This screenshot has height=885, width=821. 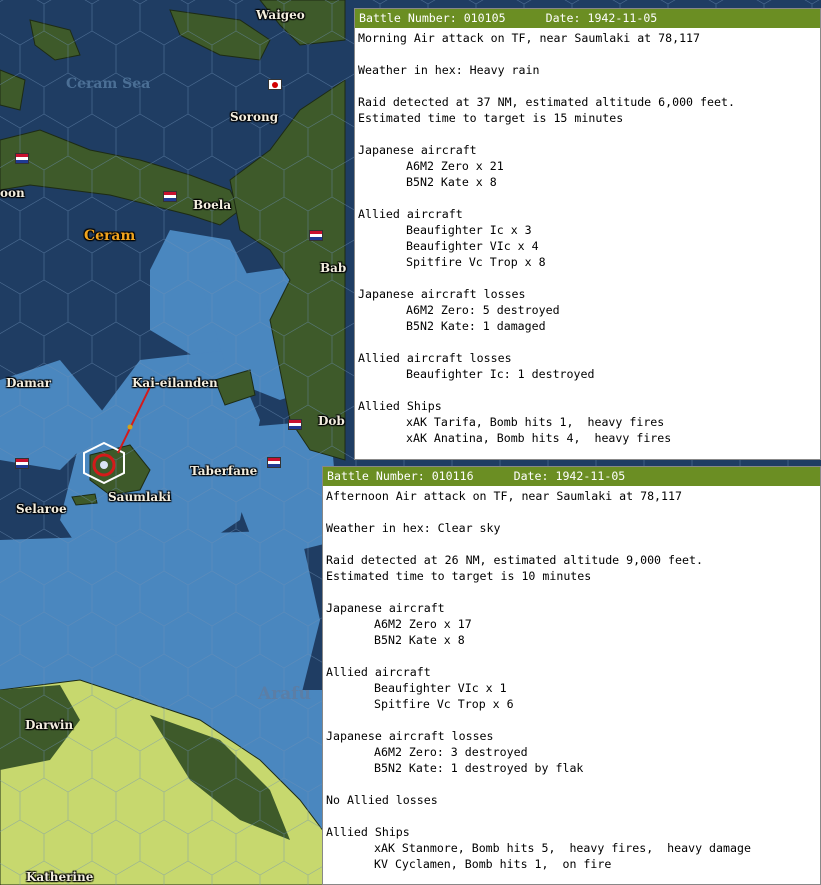 I want to click on report-2-battle-number: Battle Number: 010116, so click(x=400, y=476).